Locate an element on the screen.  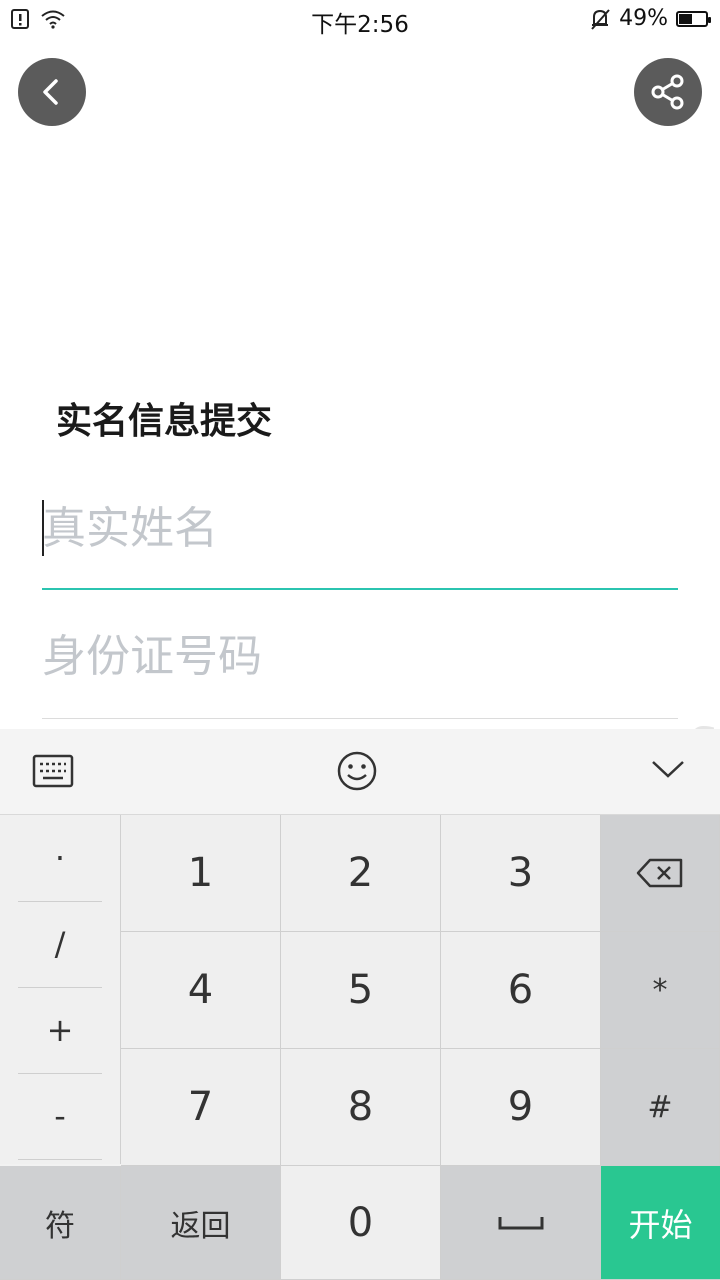
key-7: 7 is located at coordinates (201, 1107).